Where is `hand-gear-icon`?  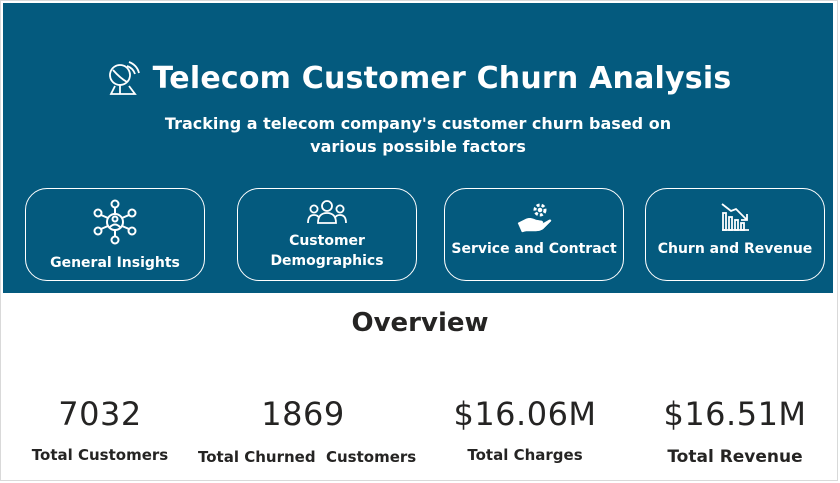
hand-gear-icon is located at coordinates (534, 218).